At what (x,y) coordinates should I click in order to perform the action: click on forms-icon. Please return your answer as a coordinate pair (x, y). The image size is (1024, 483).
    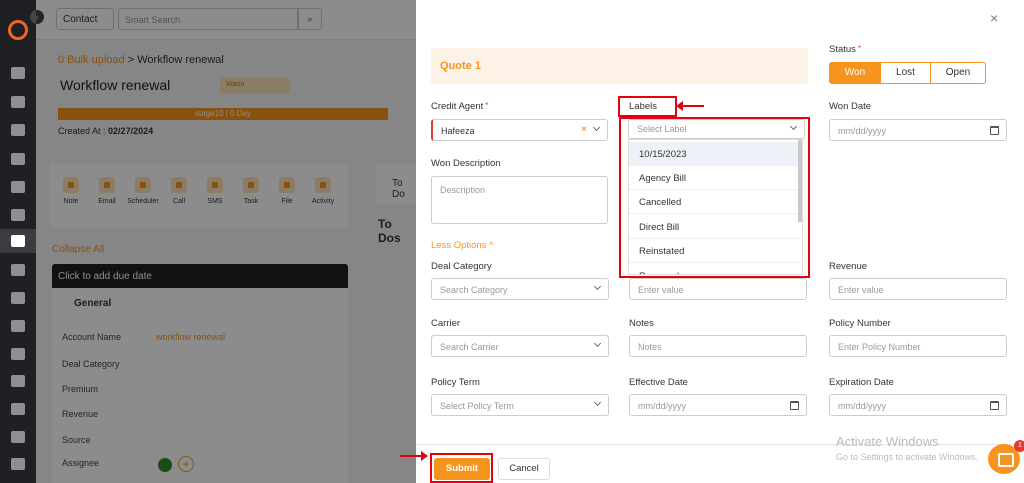
    Looking at the image, I should click on (18, 409).